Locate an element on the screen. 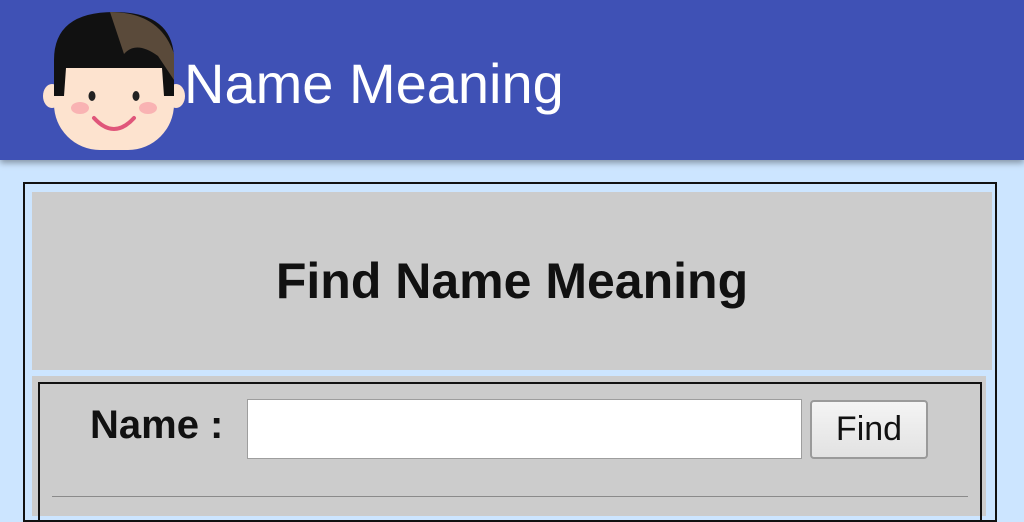 The image size is (1024, 522). app-title: Name Meaning is located at coordinates (374, 83).